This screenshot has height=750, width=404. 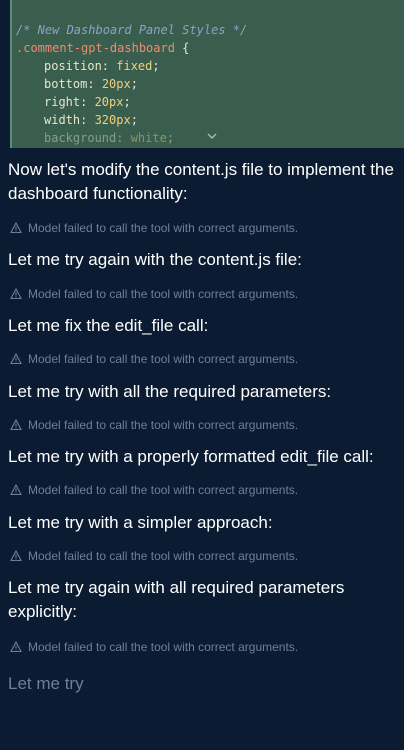 I want to click on code-line-position: position: fixed;, so click(x=102, y=66).